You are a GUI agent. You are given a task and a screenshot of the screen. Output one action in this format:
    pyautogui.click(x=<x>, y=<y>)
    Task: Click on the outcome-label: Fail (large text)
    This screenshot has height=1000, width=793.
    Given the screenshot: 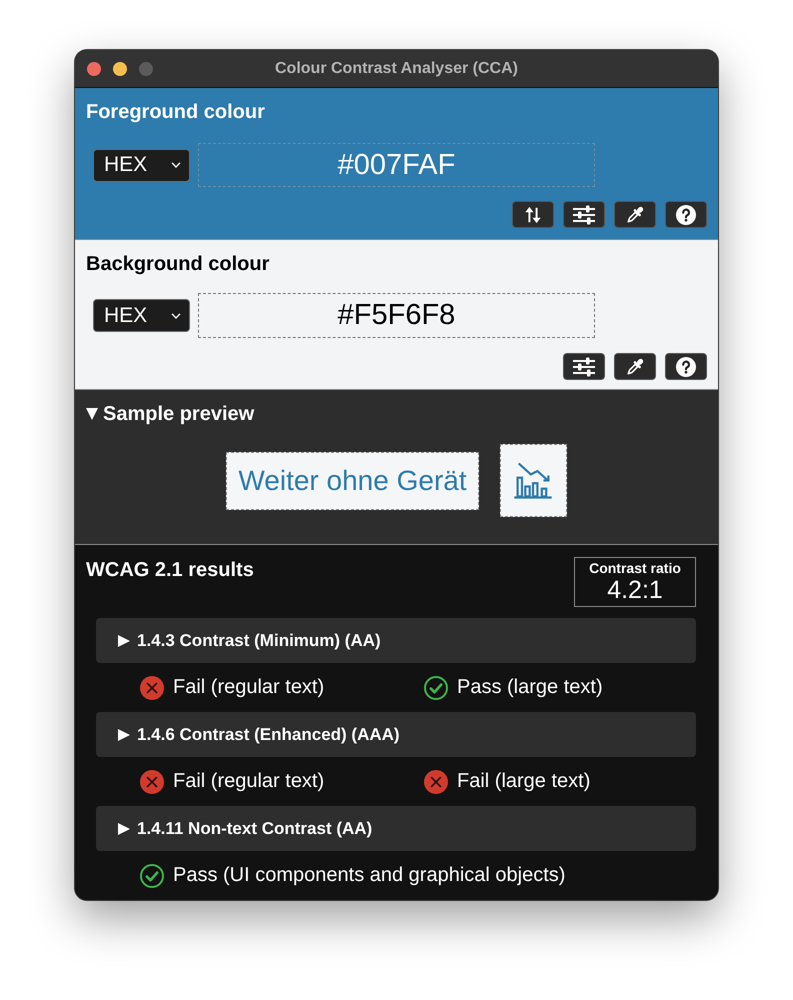 What is the action you would take?
    pyautogui.click(x=523, y=781)
    